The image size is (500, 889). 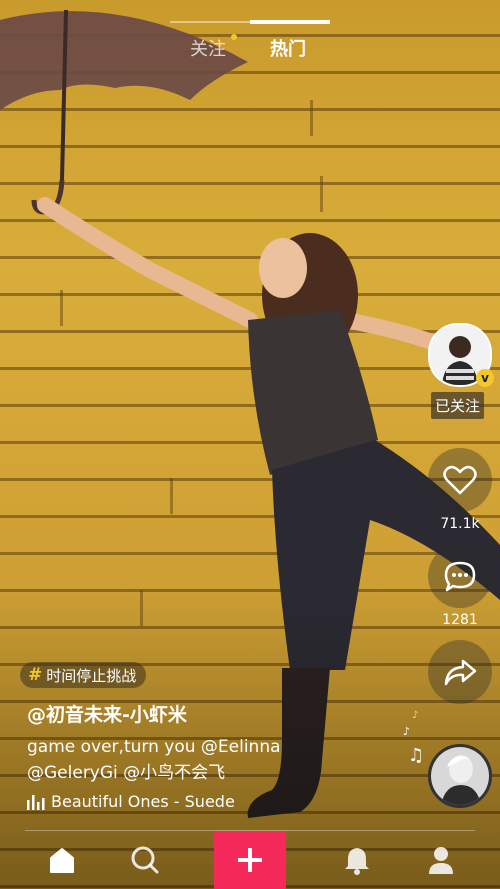 I want to click on share-button, so click(x=460, y=672).